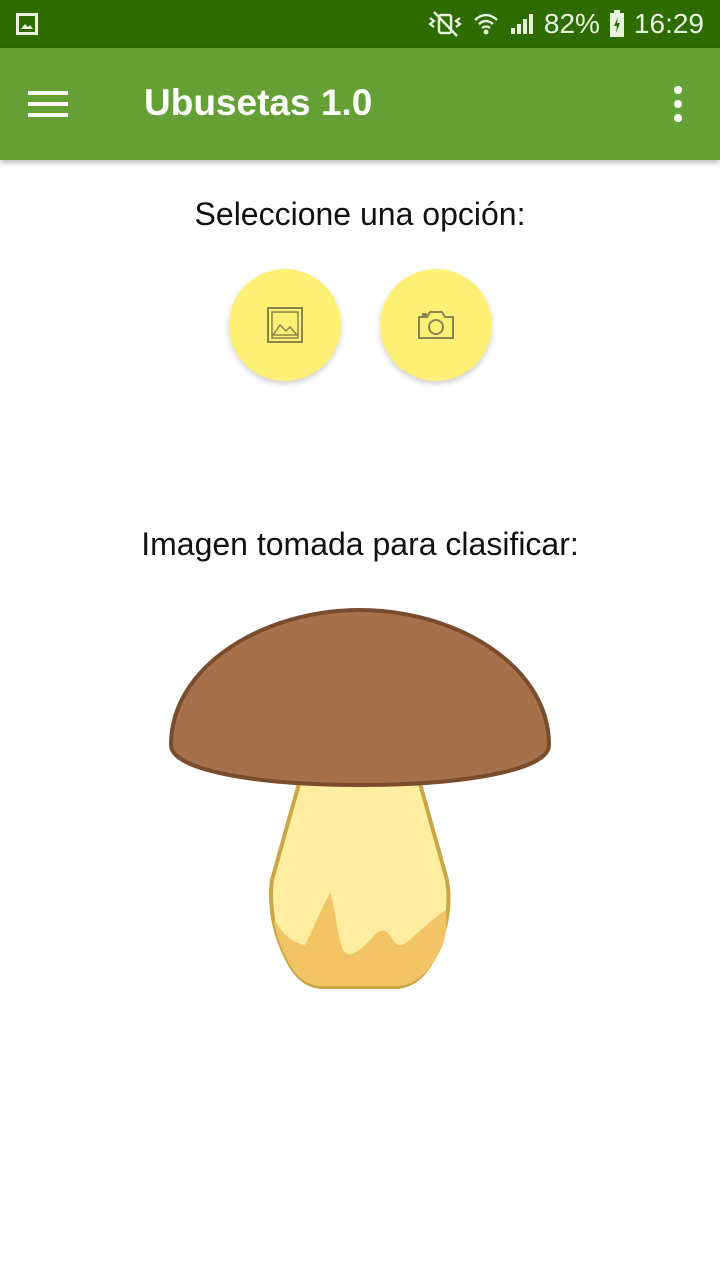 This screenshot has width=720, height=1280. I want to click on camera-button, so click(436, 325).